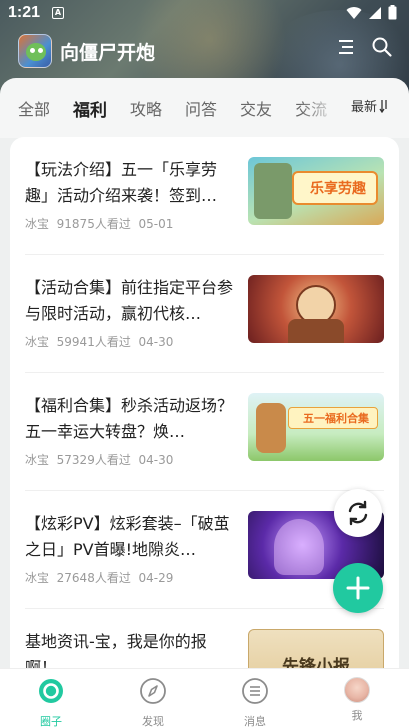 This screenshot has height=728, width=409. What do you see at coordinates (153, 721) in the screenshot?
I see `nav-label: 发现` at bounding box center [153, 721].